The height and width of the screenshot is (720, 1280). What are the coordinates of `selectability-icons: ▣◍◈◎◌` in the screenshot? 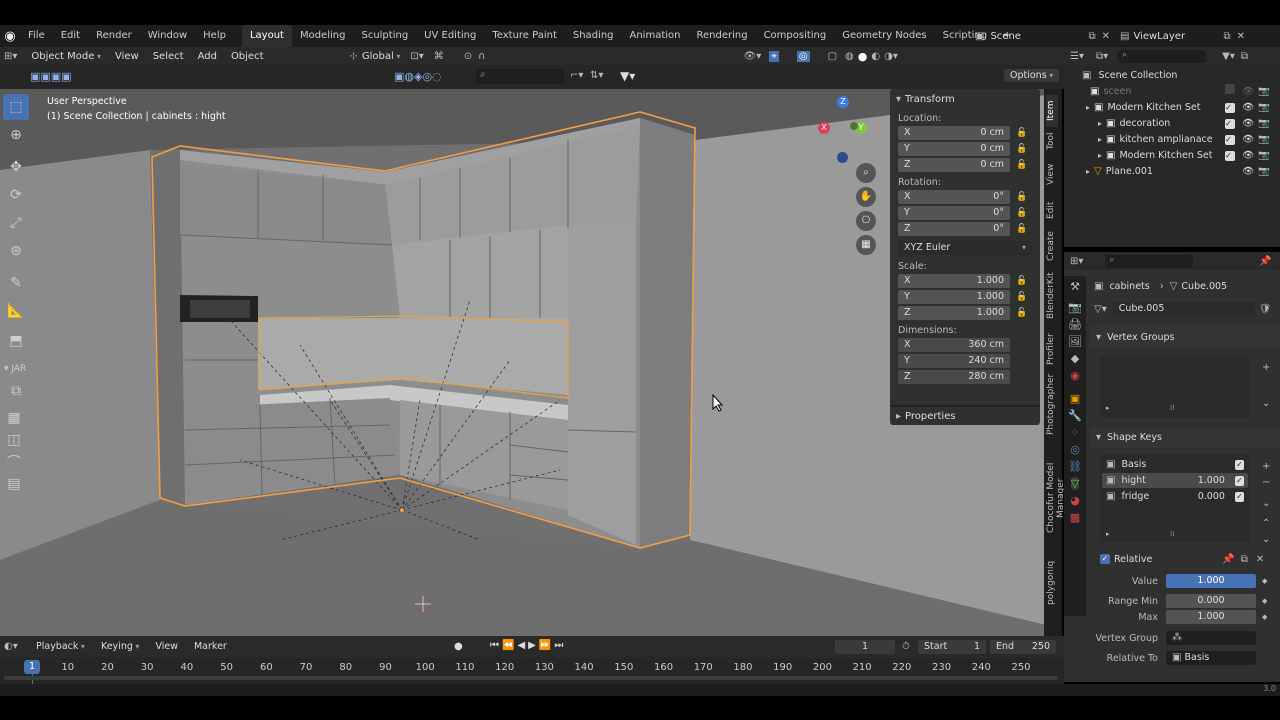 It's located at (418, 76).